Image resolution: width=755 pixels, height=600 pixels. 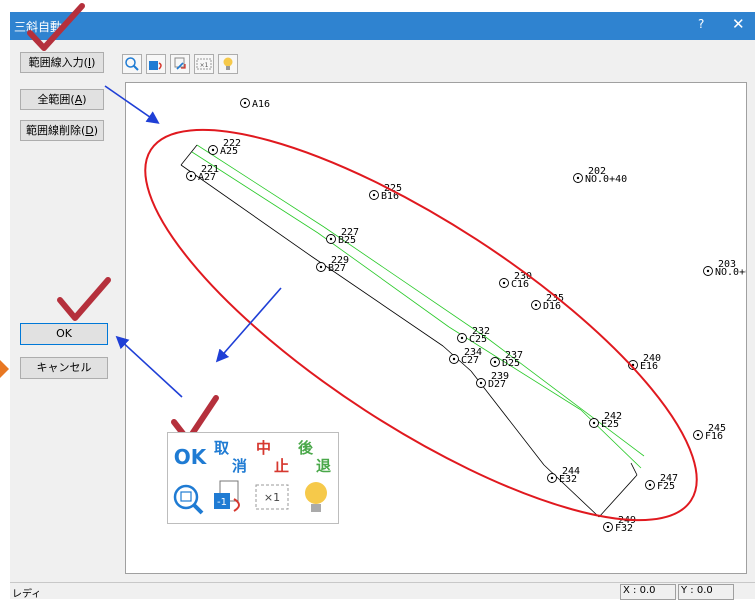 What do you see at coordinates (222, 448) in the screenshot?
I see `legend-torikeshi-1: 取` at bounding box center [222, 448].